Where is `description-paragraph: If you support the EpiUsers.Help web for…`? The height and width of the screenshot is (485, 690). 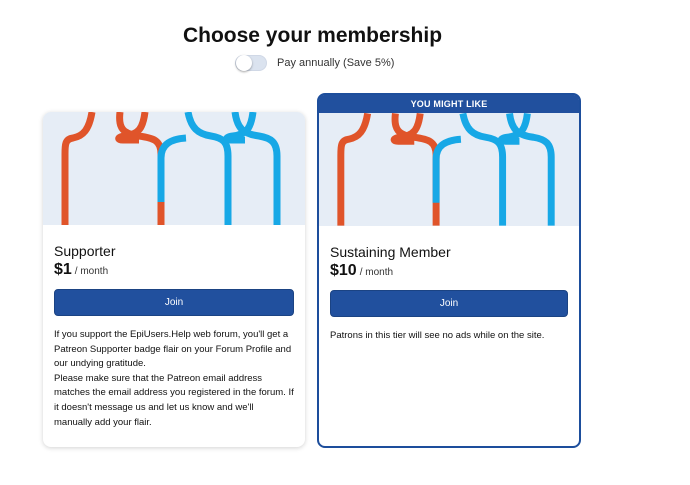
description-paragraph: If you support the EpiUsers.Help web for… is located at coordinates (173, 349).